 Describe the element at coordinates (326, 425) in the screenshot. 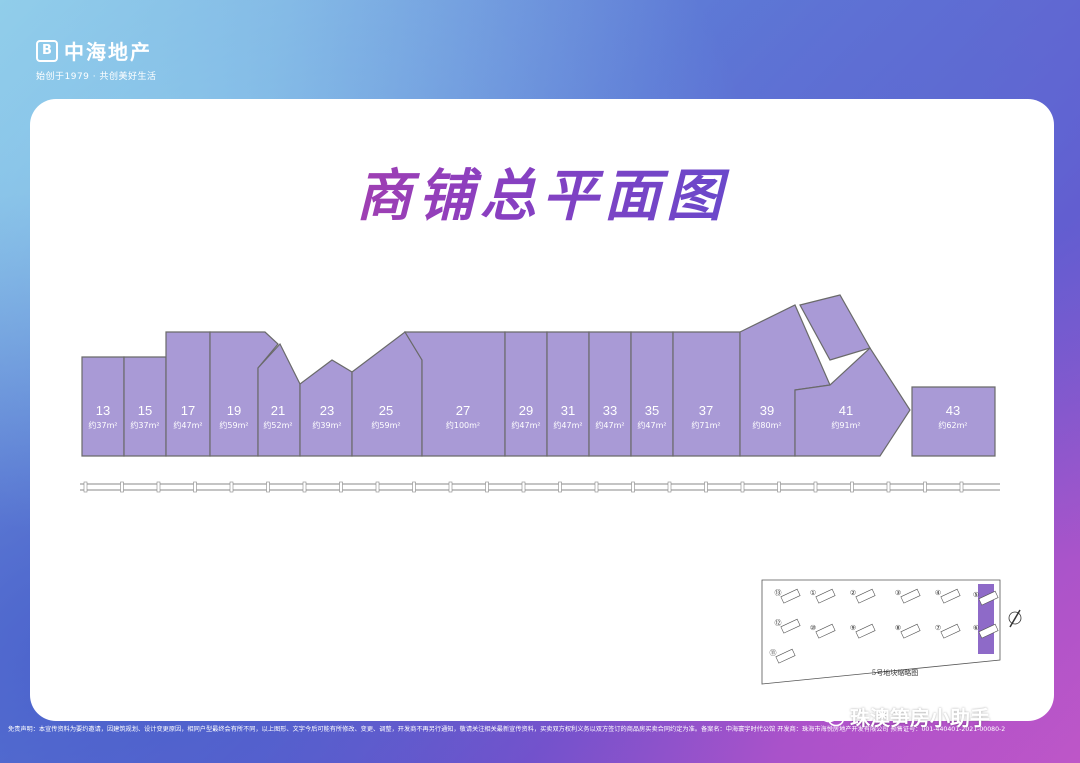

I see `unit-area: 约39m²` at that location.